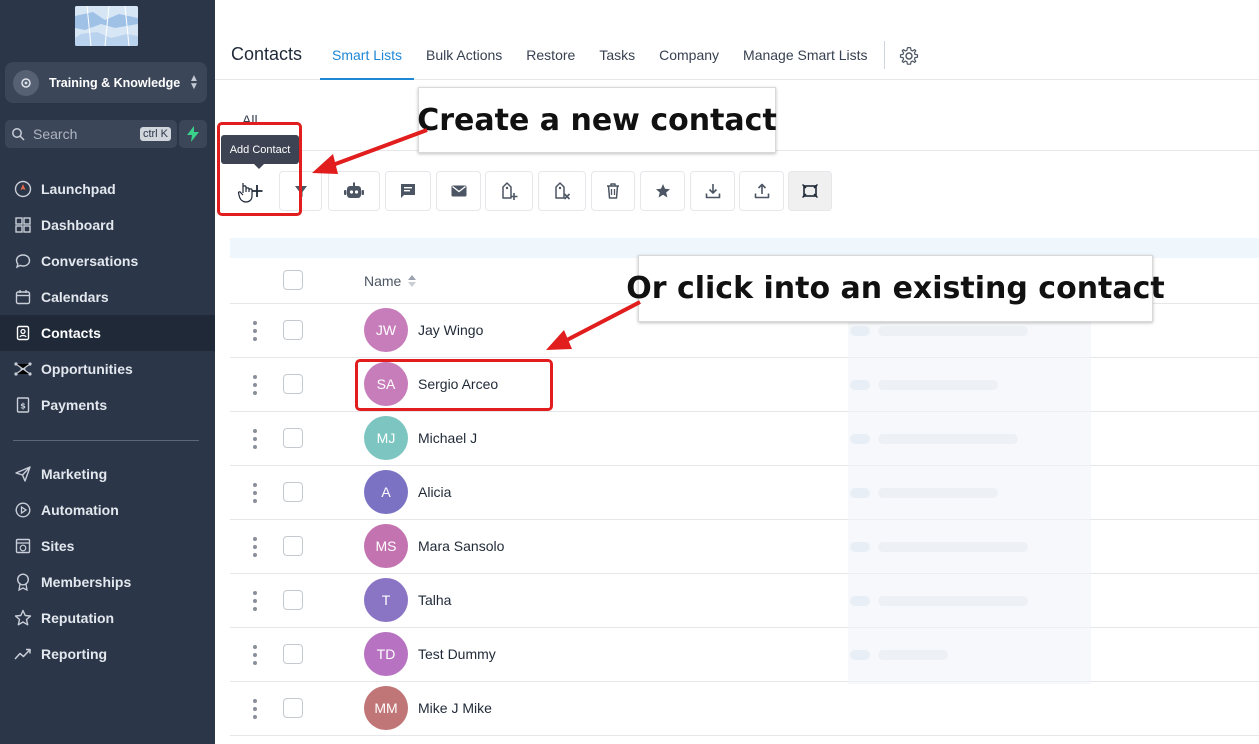 The height and width of the screenshot is (744, 1259). I want to click on blurred-contact-details, so click(969, 494).